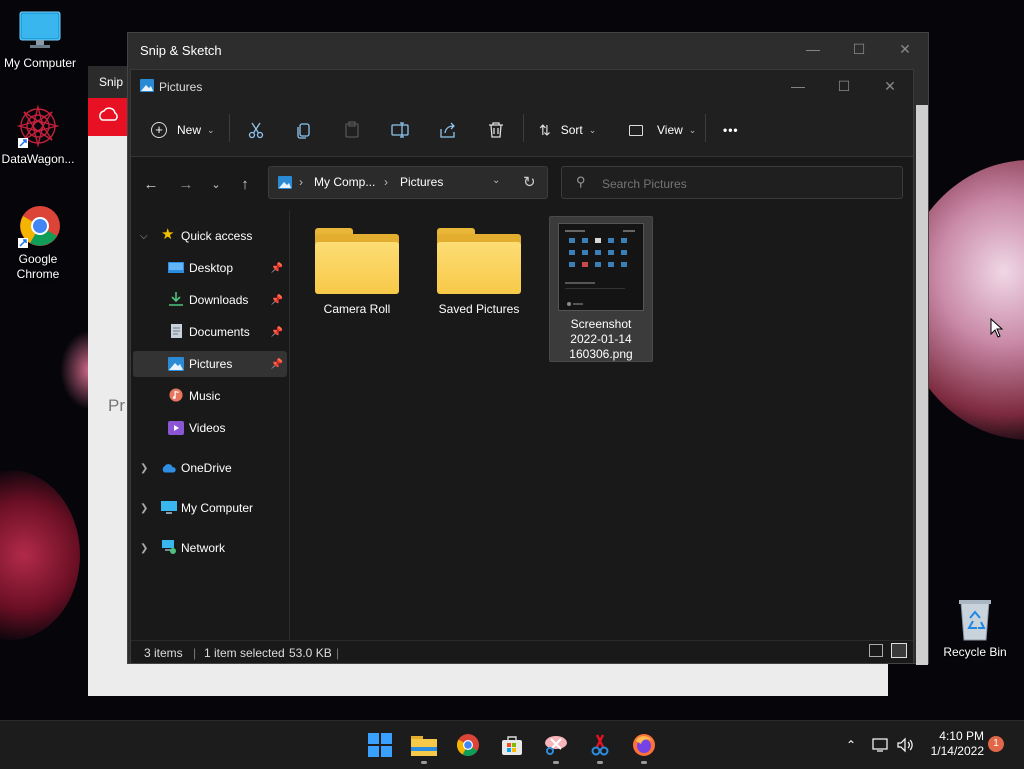 The width and height of the screenshot is (1024, 769). What do you see at coordinates (996, 744) in the screenshot?
I see `notification-badge: 1` at bounding box center [996, 744].